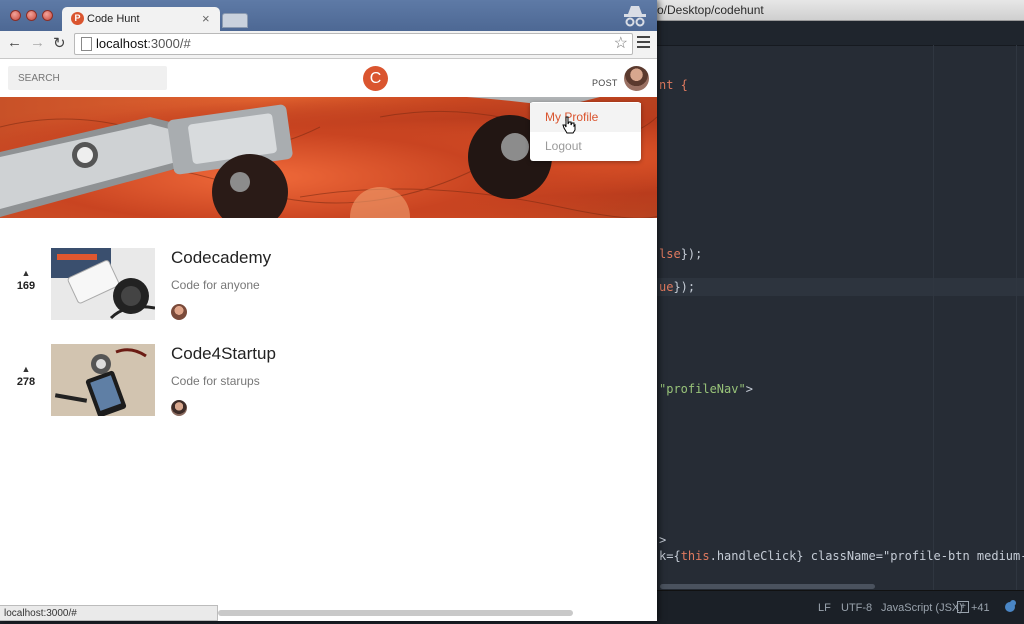 This screenshot has height=624, width=1024. Describe the element at coordinates (621, 43) in the screenshot. I see `star-icon: ☆` at that location.